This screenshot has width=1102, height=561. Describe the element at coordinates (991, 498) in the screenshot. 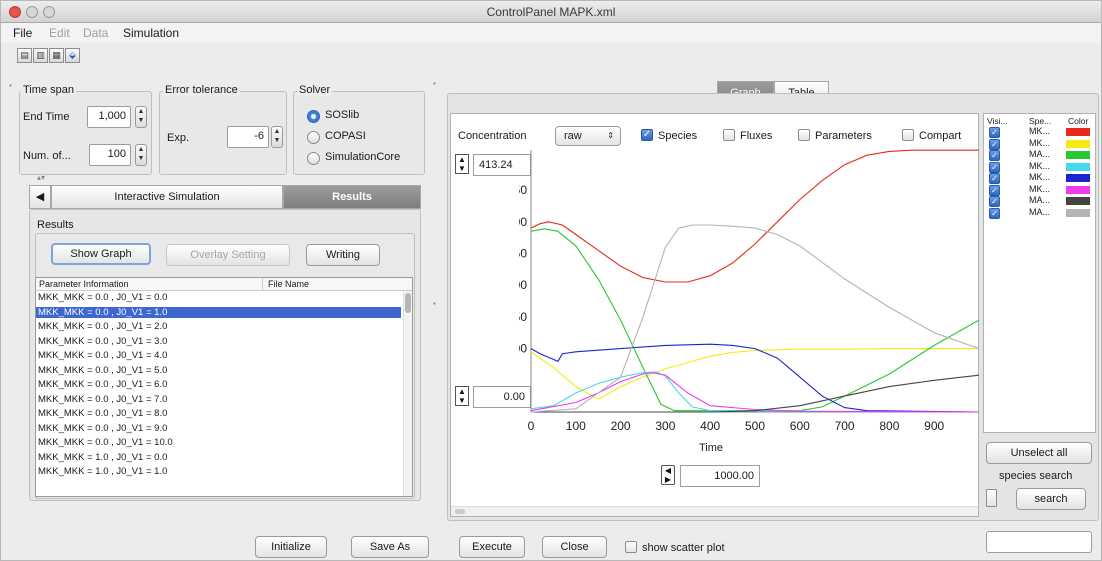

I see `species-search-input` at that location.